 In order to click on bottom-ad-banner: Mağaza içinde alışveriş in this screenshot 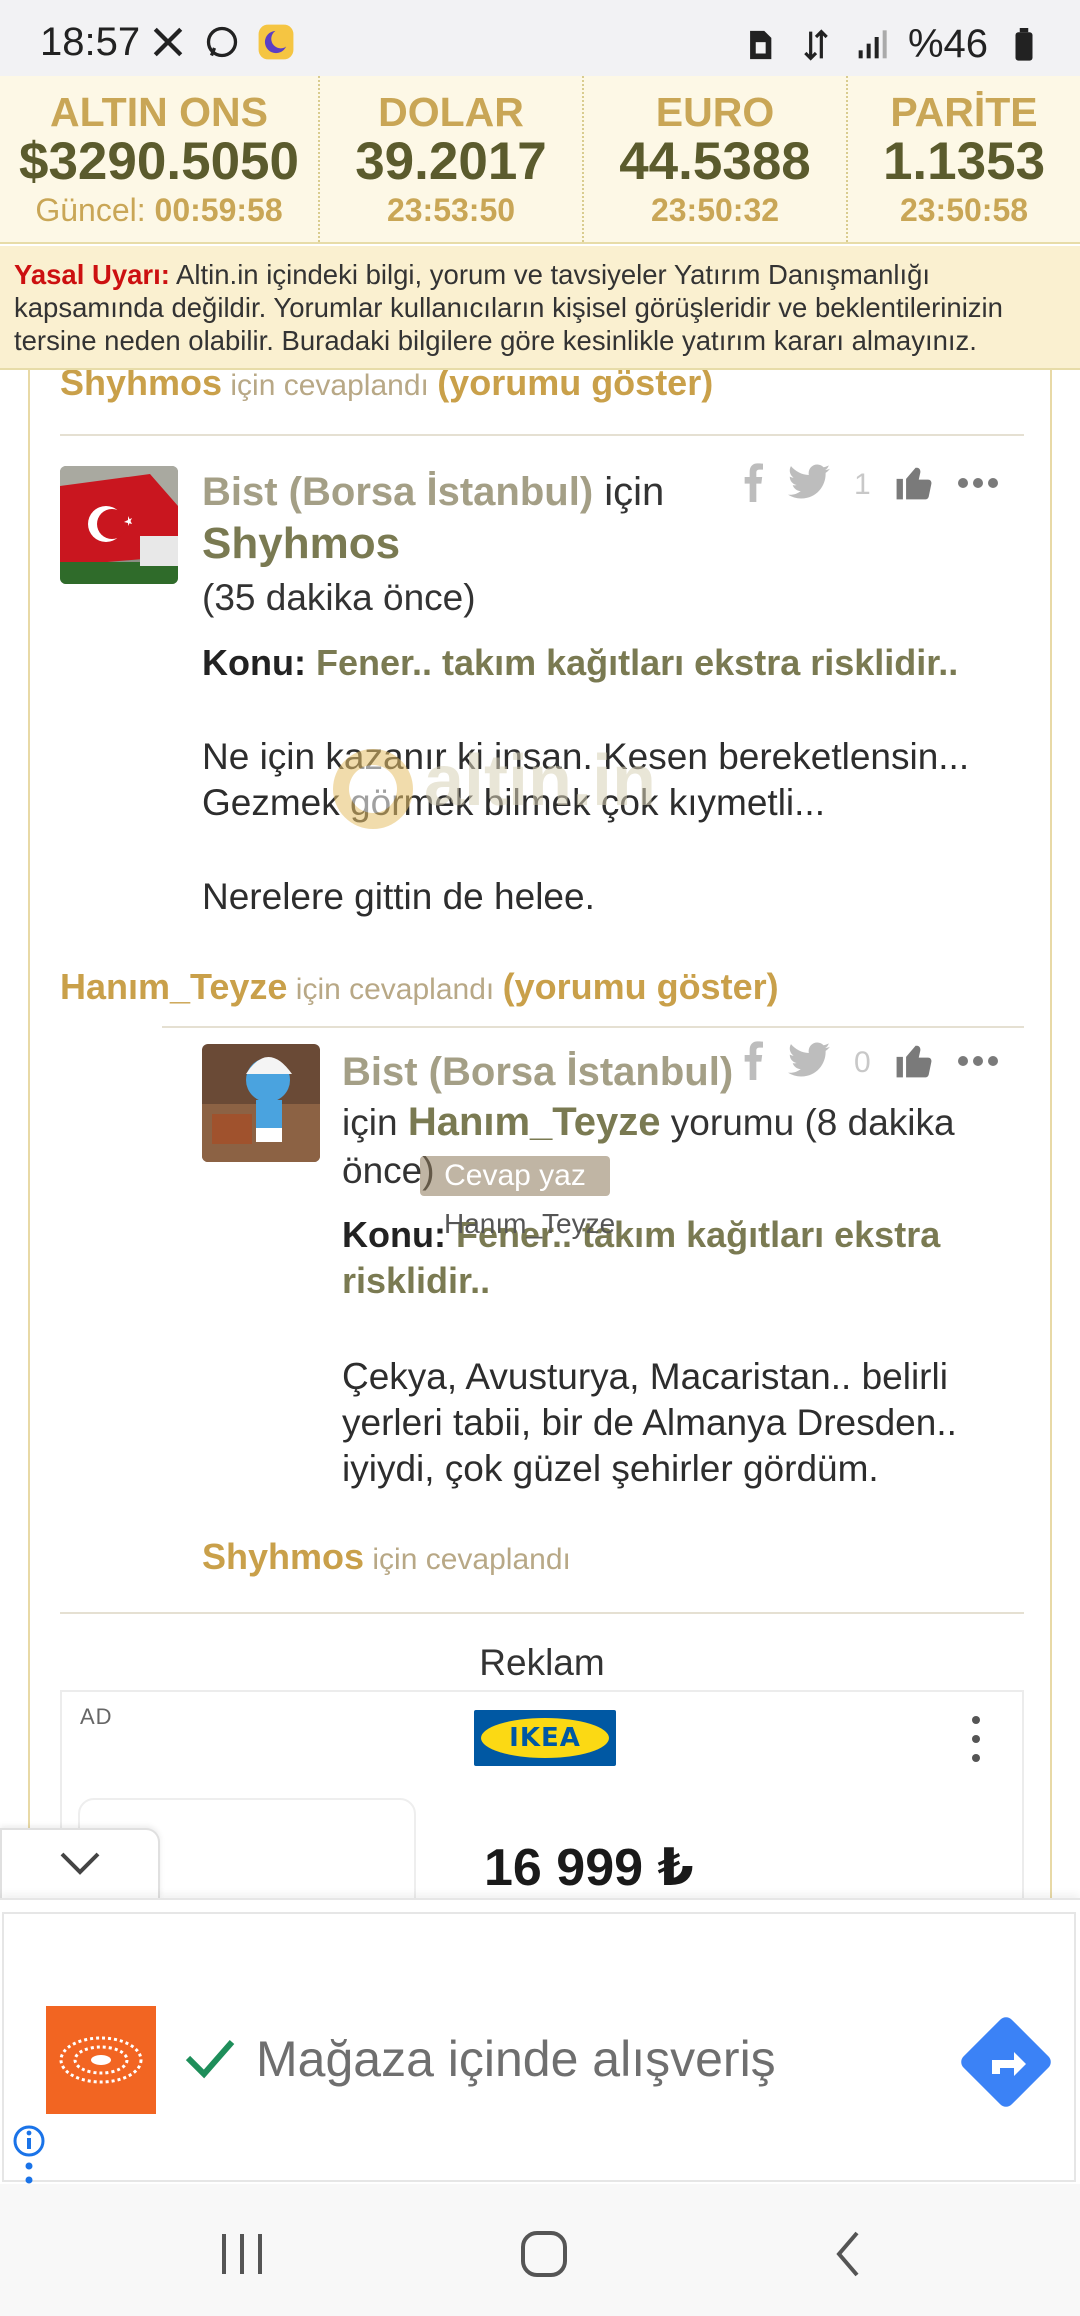, I will do `click(540, 2041)`.